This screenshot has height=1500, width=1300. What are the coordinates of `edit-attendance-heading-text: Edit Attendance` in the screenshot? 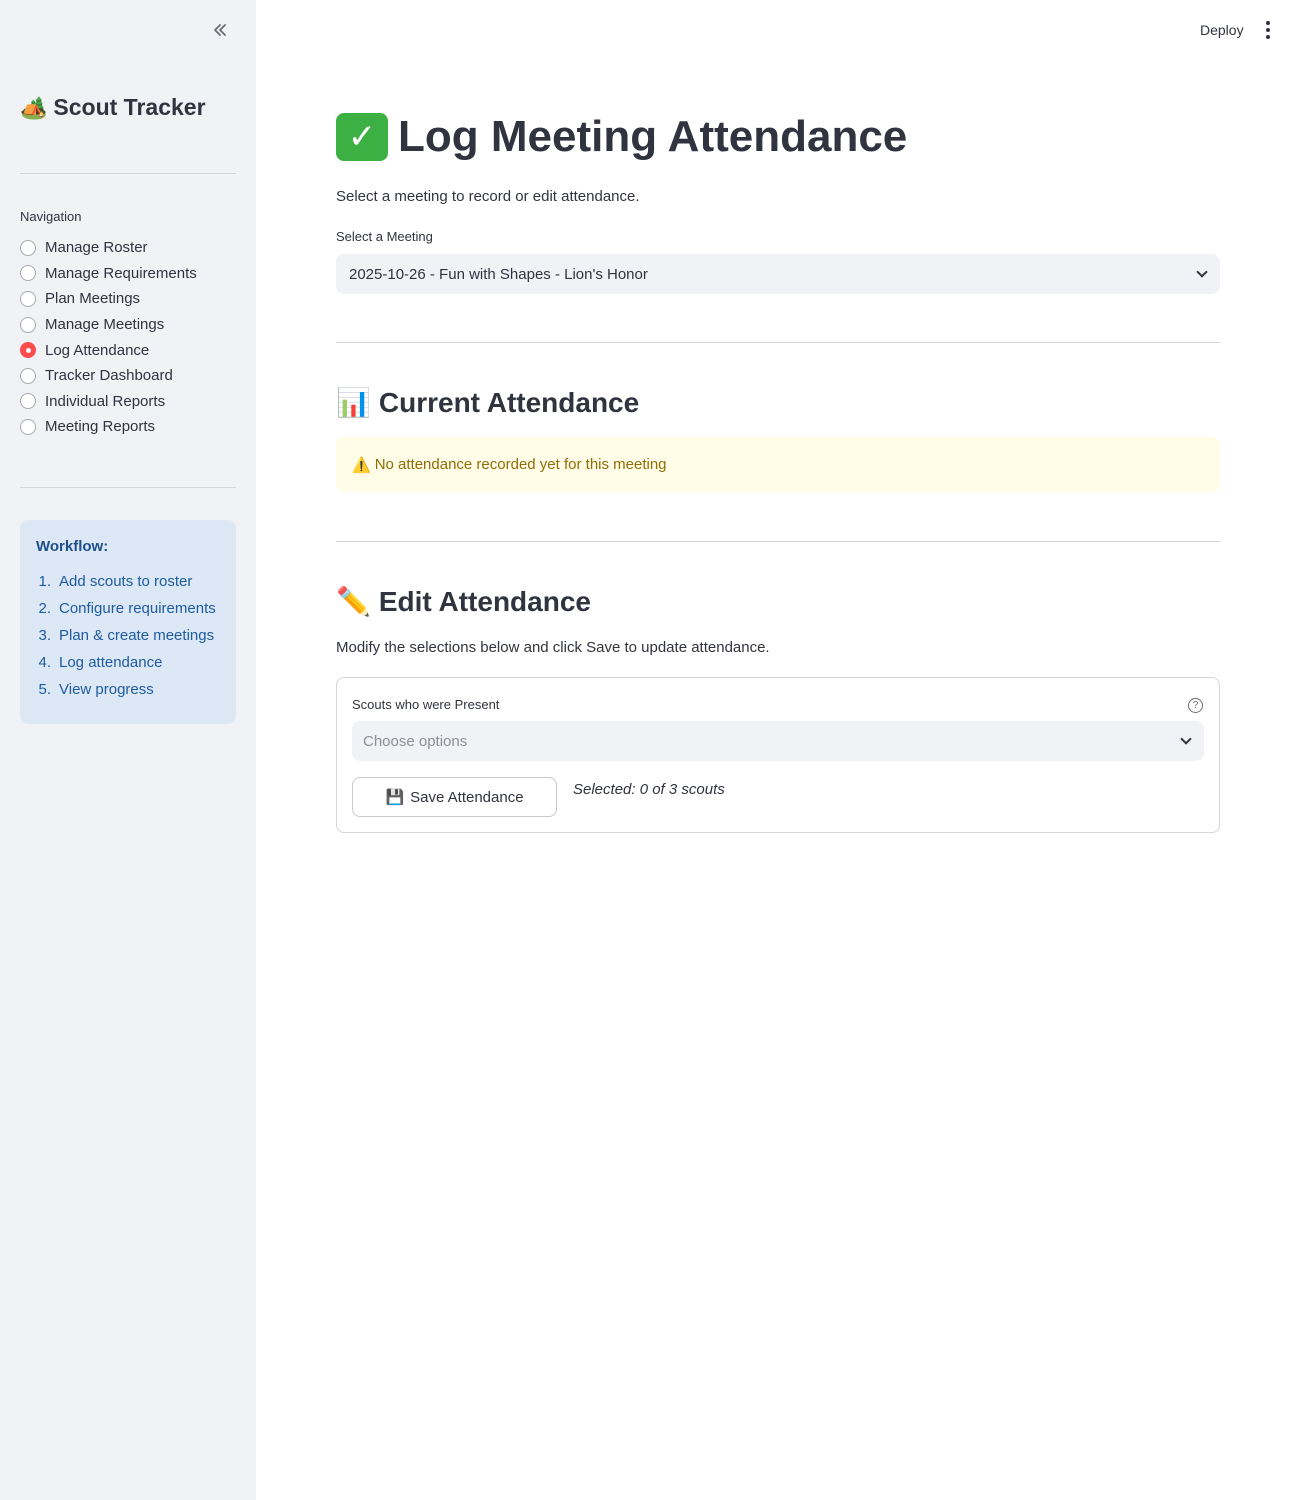 It's located at (484, 601).